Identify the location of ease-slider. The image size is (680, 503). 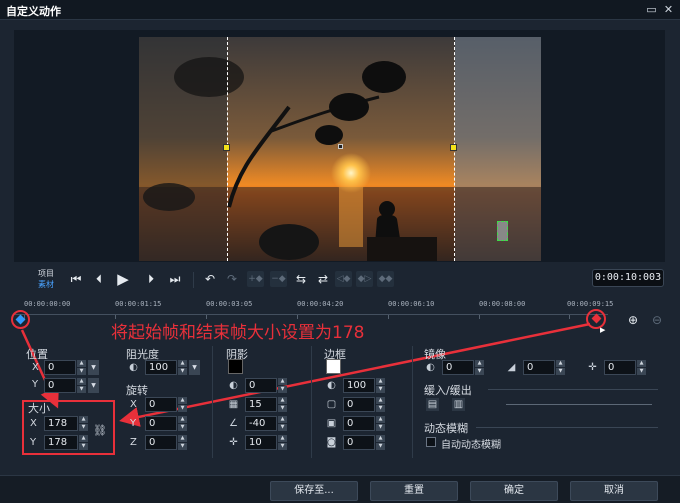
(579, 404).